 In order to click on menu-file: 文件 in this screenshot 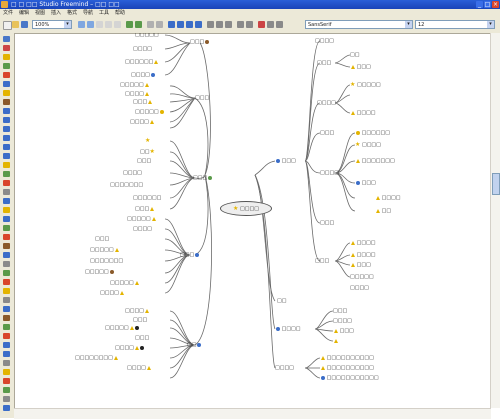, I will do `click(8, 13)`.